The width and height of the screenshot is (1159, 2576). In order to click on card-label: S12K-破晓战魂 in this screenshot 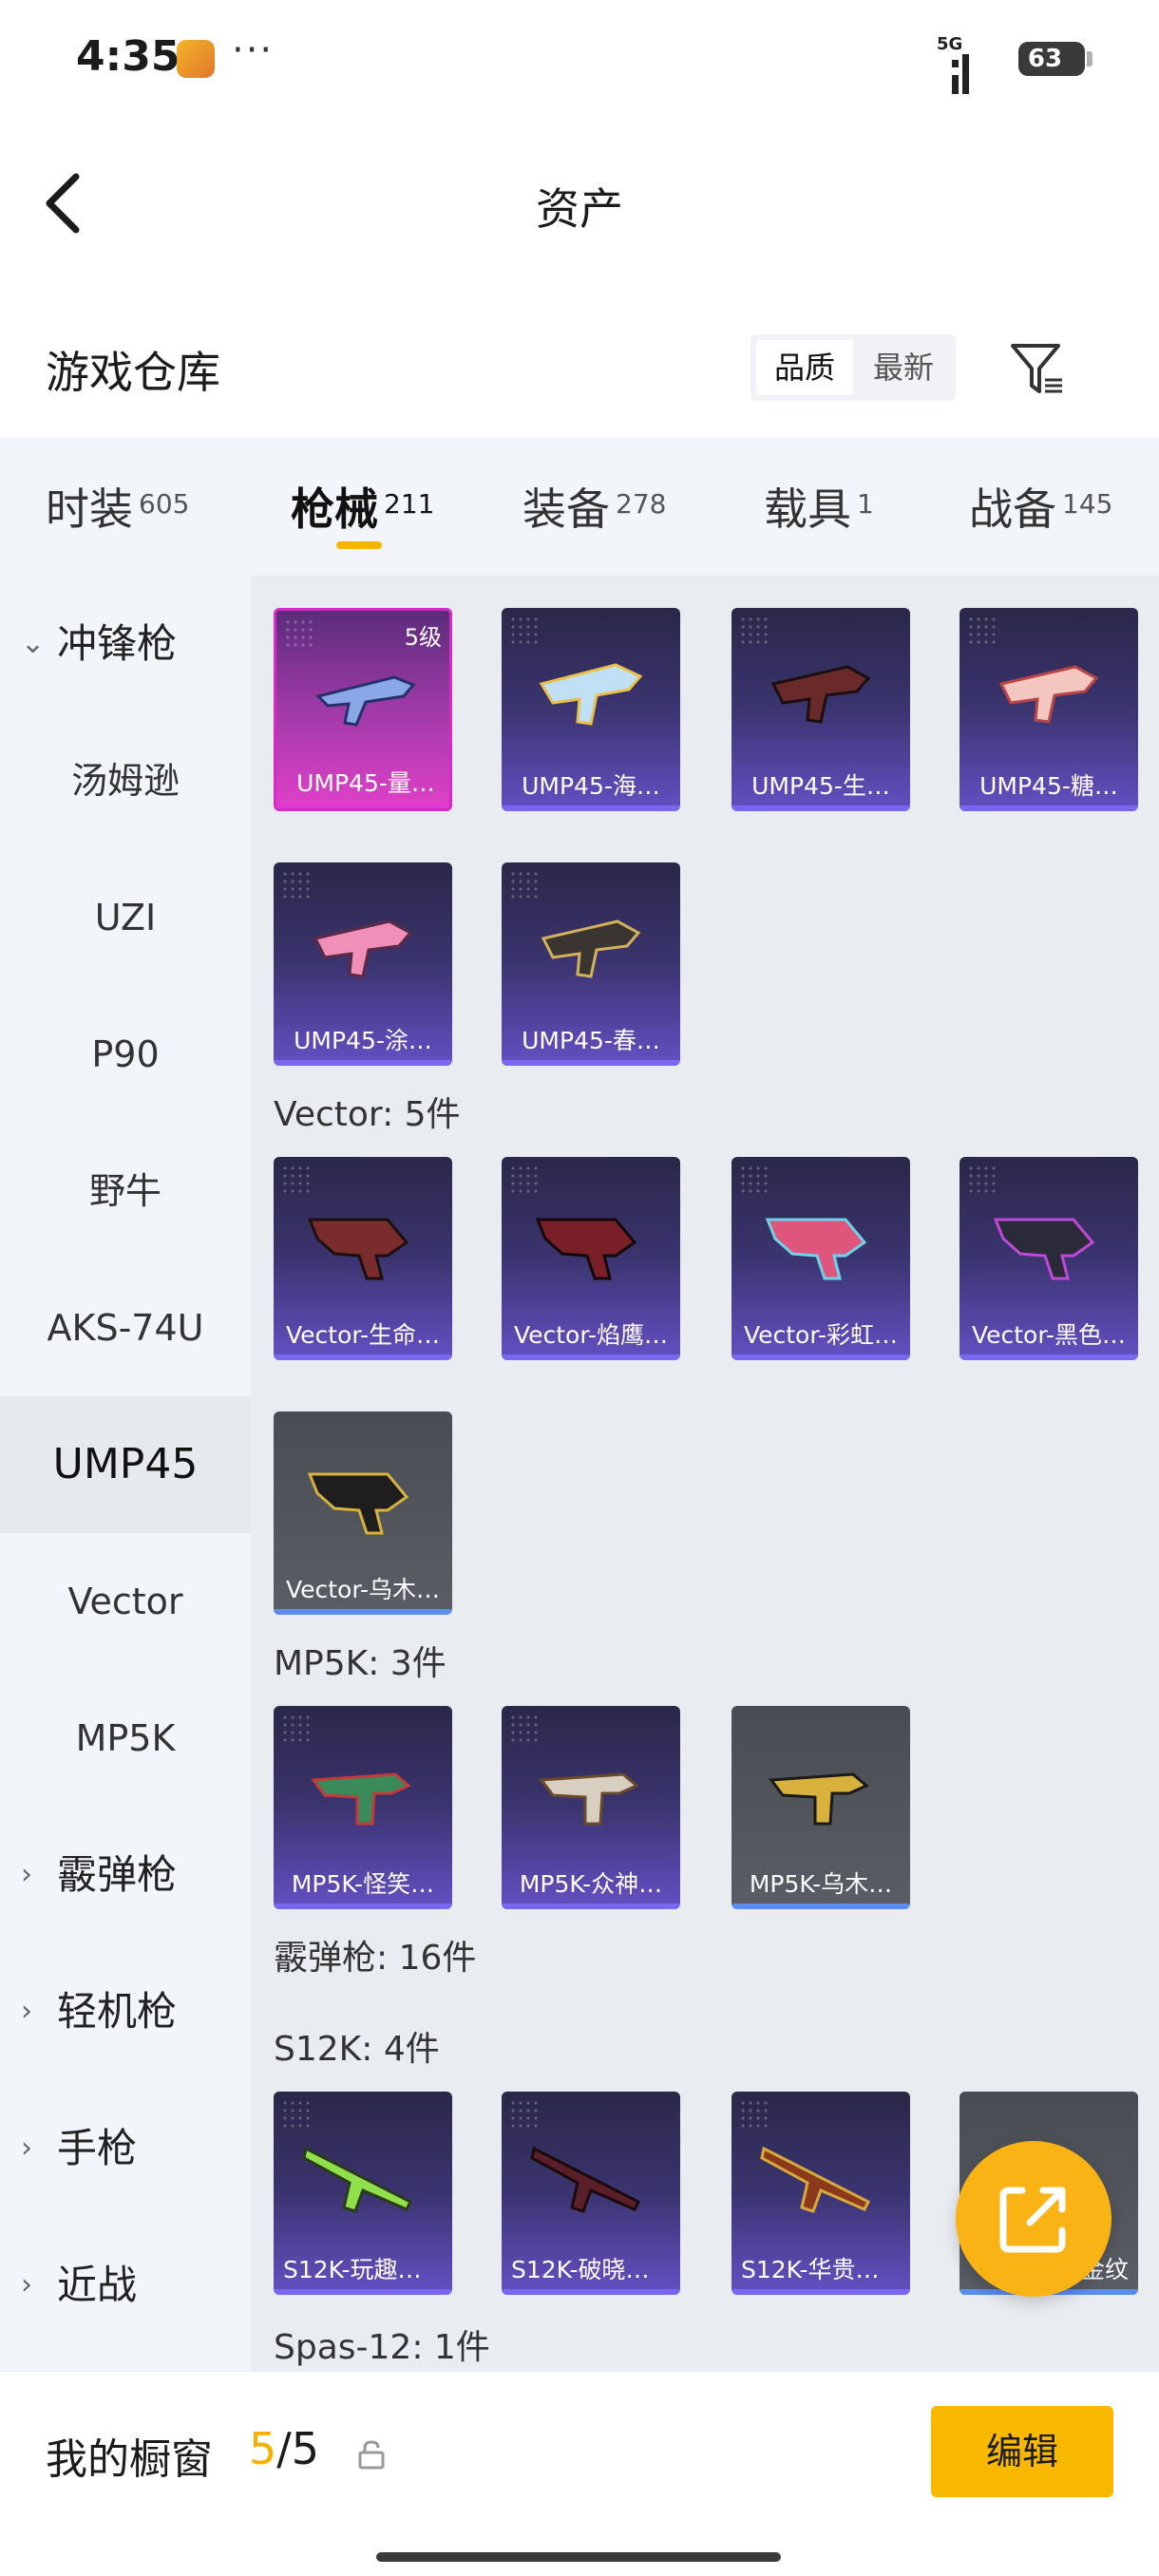, I will do `click(592, 2269)`.